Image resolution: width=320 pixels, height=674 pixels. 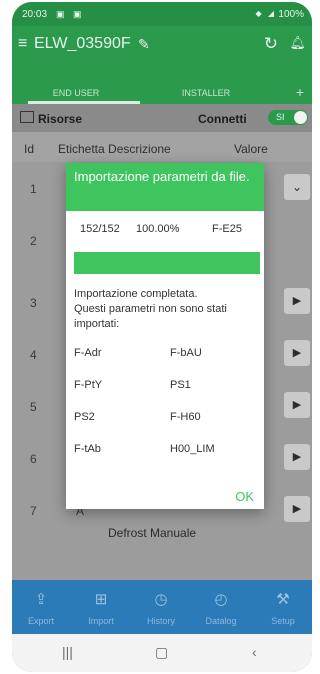 What do you see at coordinates (76, 93) in the screenshot?
I see `tab-end-user: END USER` at bounding box center [76, 93].